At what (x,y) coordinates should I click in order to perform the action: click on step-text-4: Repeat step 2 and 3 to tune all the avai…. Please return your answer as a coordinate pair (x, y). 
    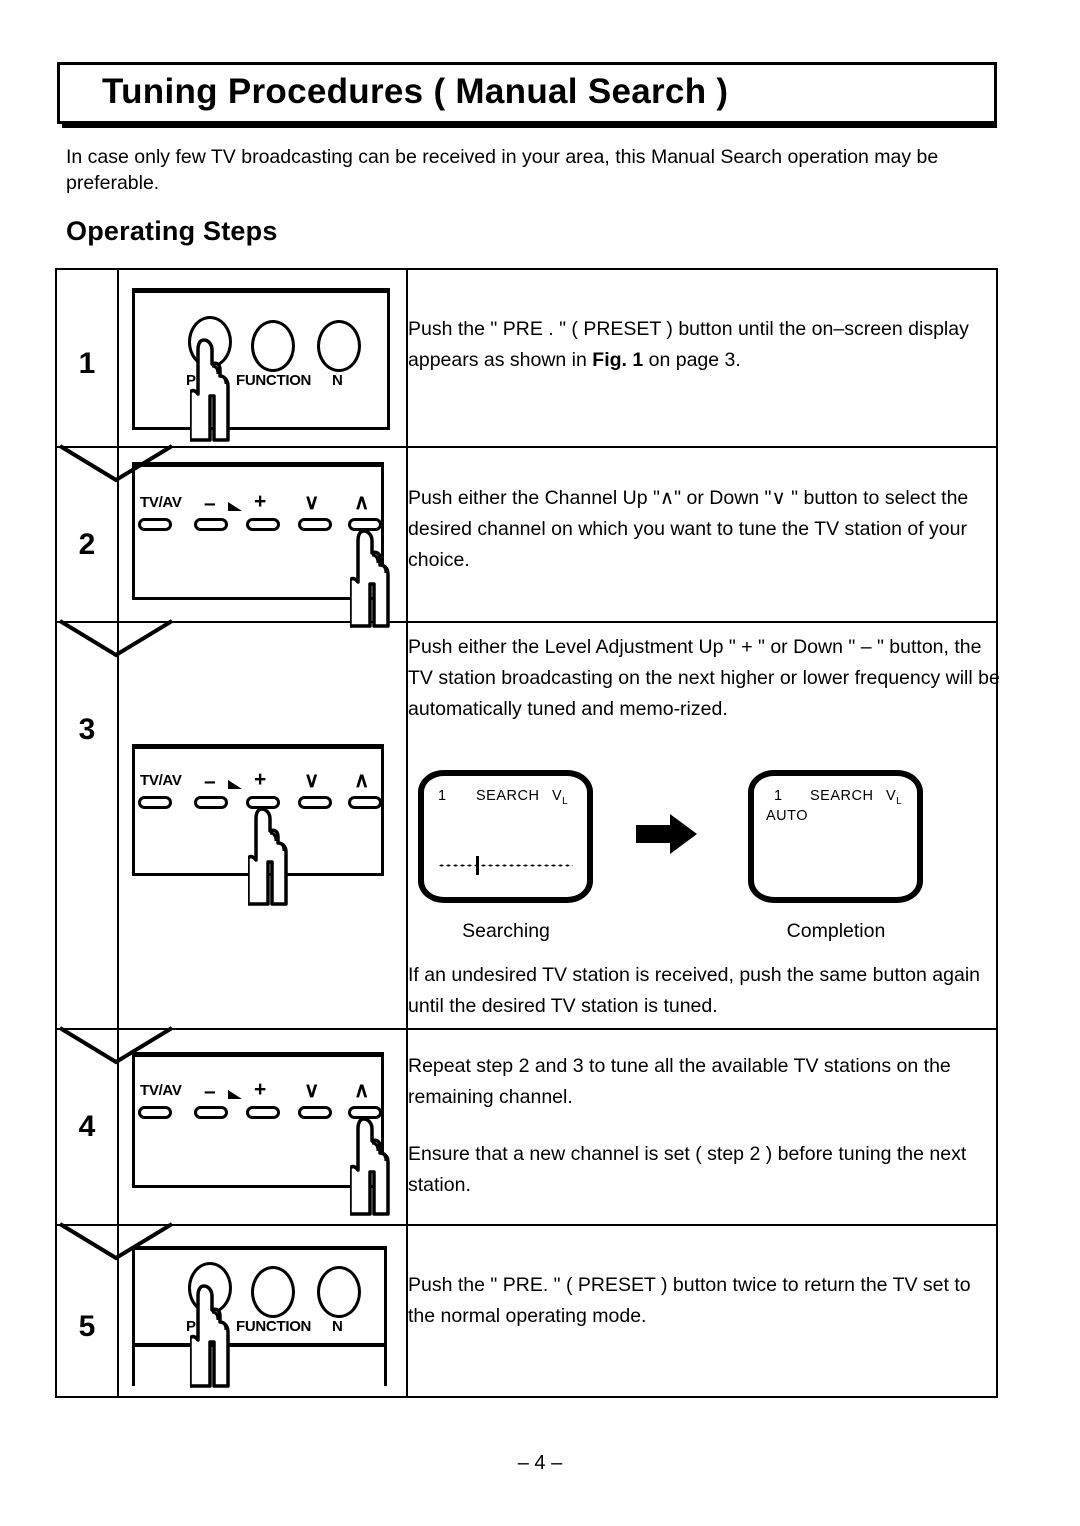
    Looking at the image, I should click on (704, 1126).